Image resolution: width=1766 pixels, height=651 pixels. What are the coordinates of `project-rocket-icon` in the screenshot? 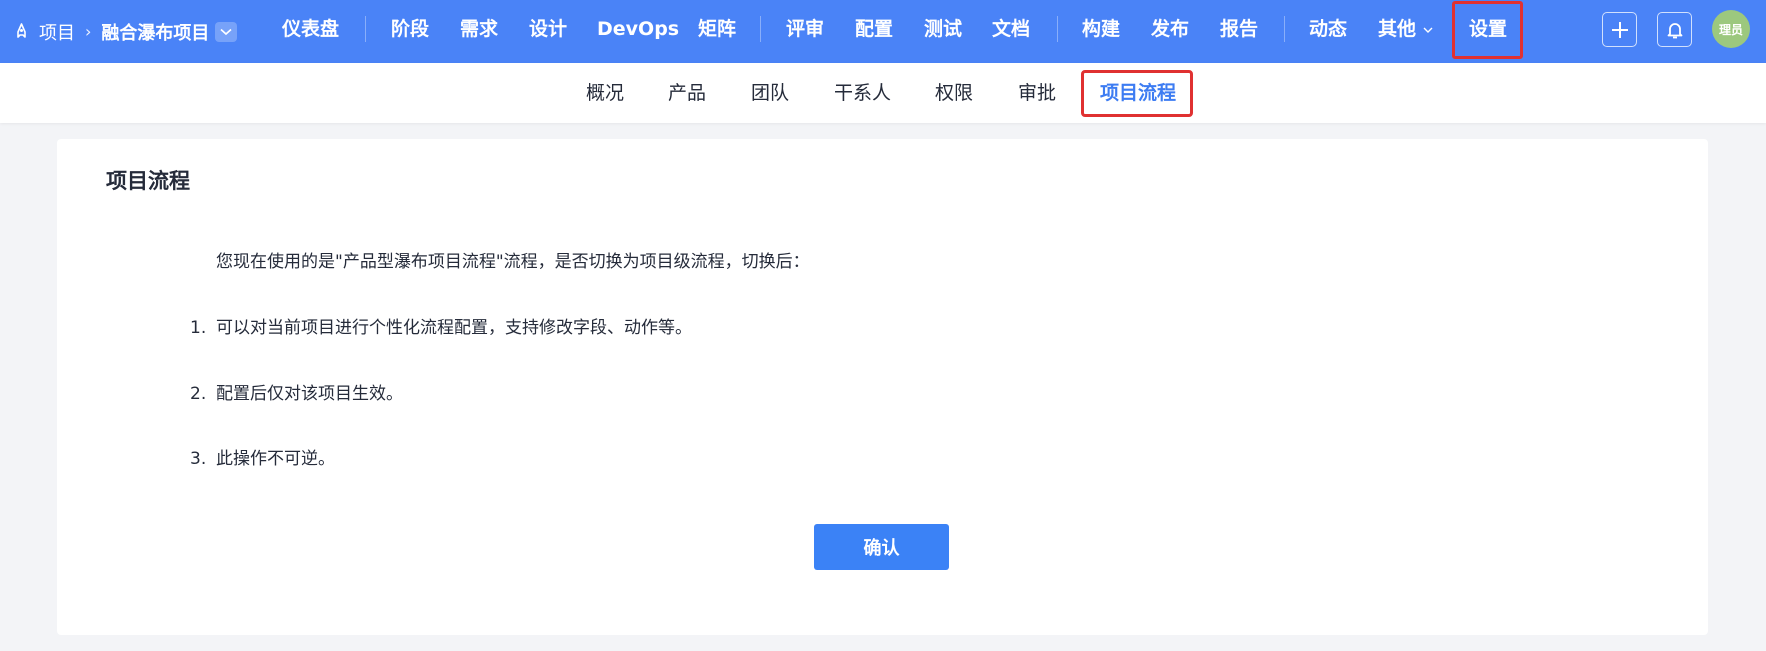 It's located at (21, 31).